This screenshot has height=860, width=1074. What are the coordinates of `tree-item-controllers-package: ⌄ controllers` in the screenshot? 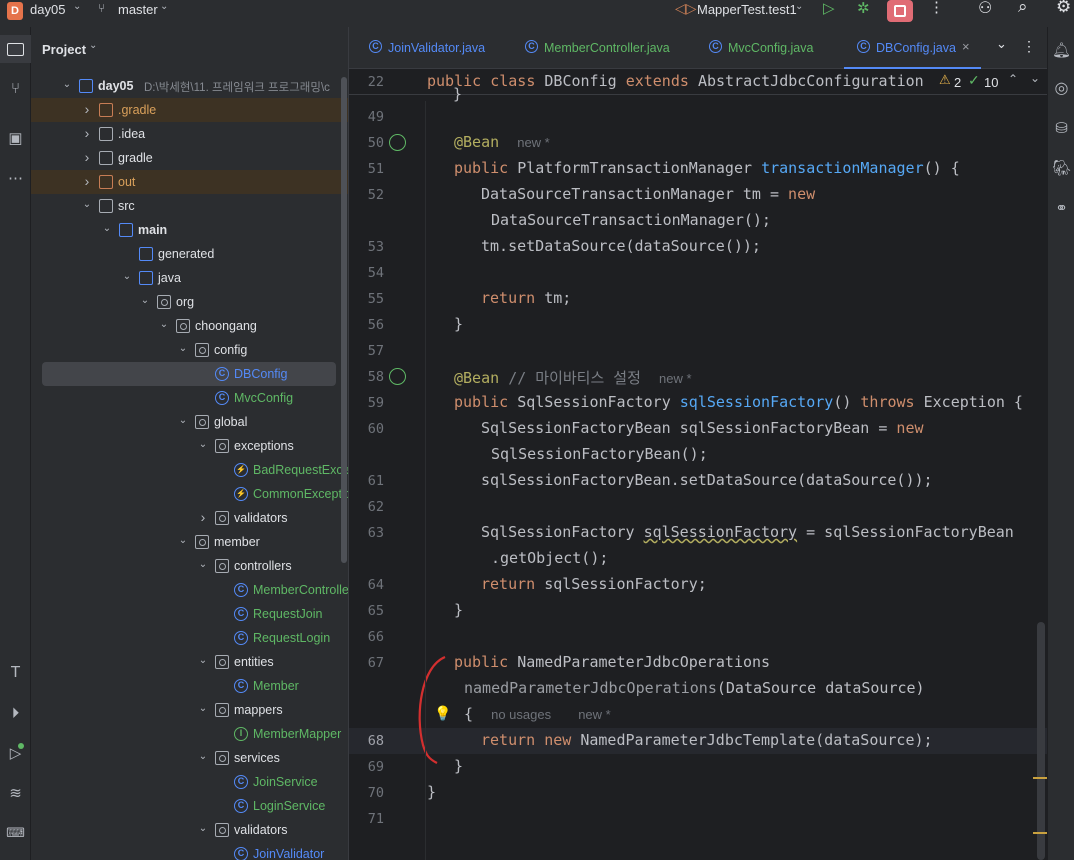 It's located at (189, 566).